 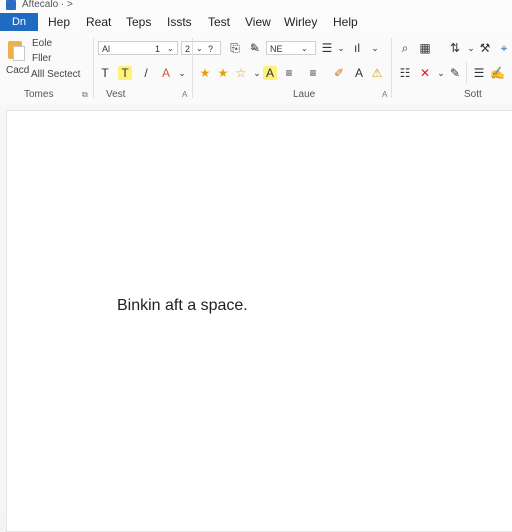 What do you see at coordinates (256, 6) in the screenshot?
I see `title-bar: Aftecalo · >` at bounding box center [256, 6].